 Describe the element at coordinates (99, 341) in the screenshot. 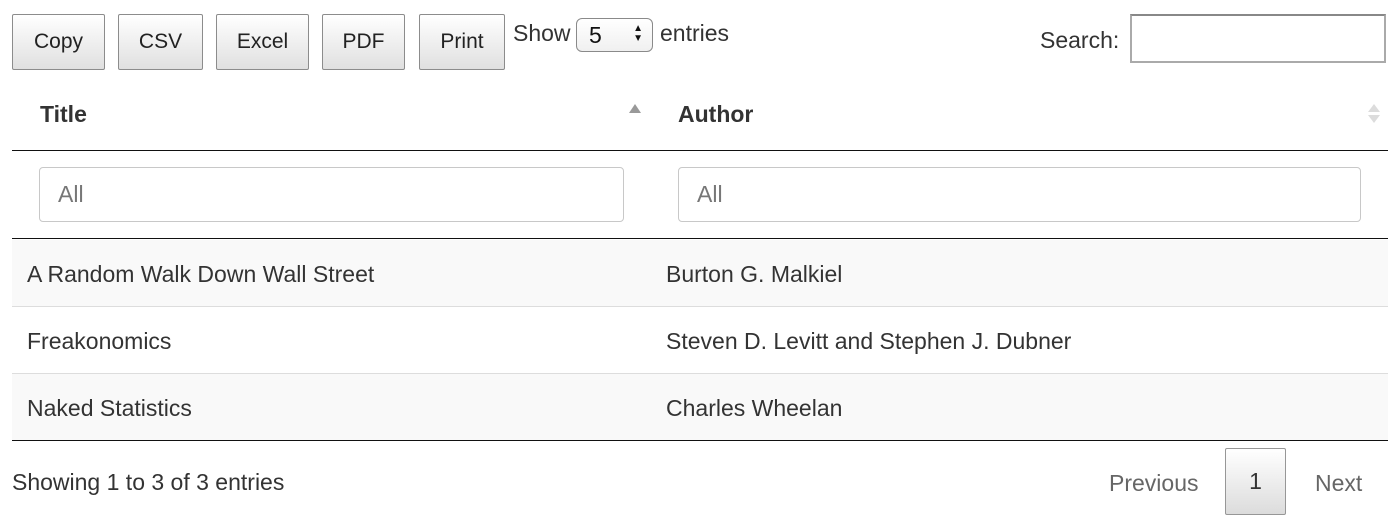

I see `title-cell: Freakonomics` at that location.